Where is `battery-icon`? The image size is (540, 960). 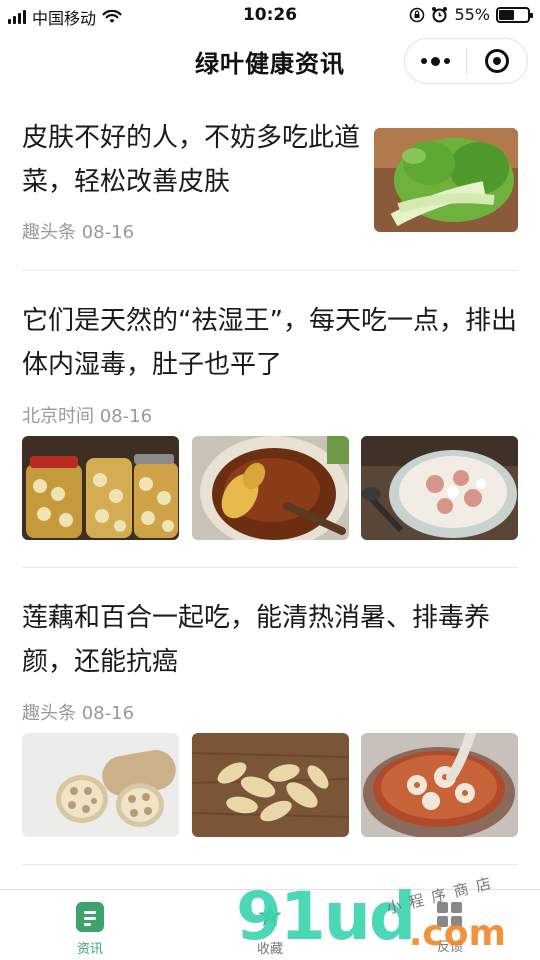 battery-icon is located at coordinates (514, 14).